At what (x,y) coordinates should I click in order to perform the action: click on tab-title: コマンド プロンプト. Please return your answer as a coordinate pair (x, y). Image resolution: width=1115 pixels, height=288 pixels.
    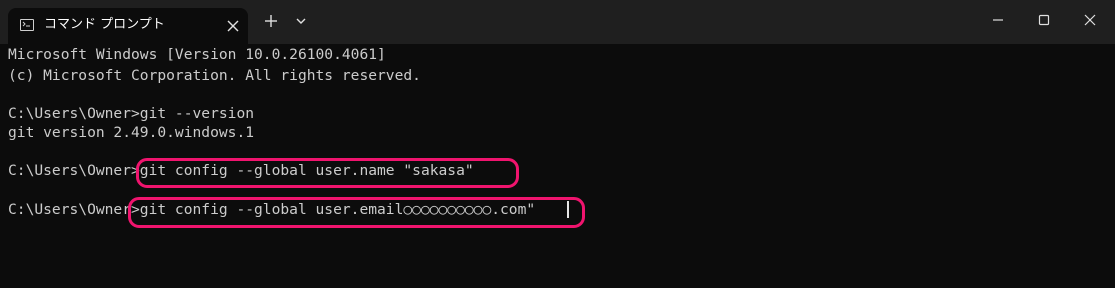
    Looking at the image, I should click on (104, 24).